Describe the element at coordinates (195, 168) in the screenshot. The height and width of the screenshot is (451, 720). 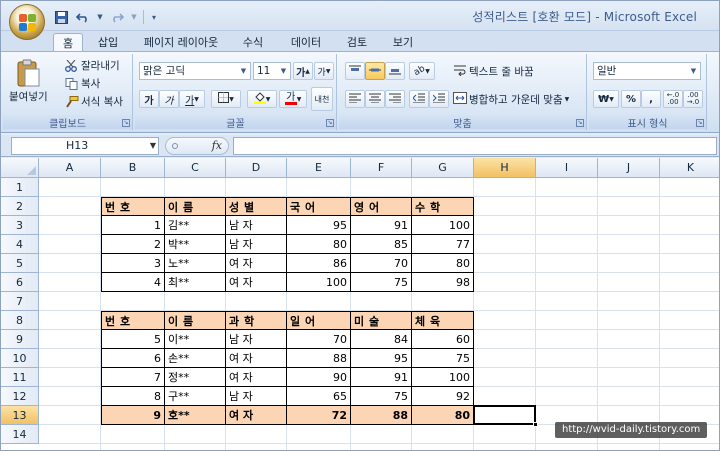
I see `column-header-c: C` at that location.